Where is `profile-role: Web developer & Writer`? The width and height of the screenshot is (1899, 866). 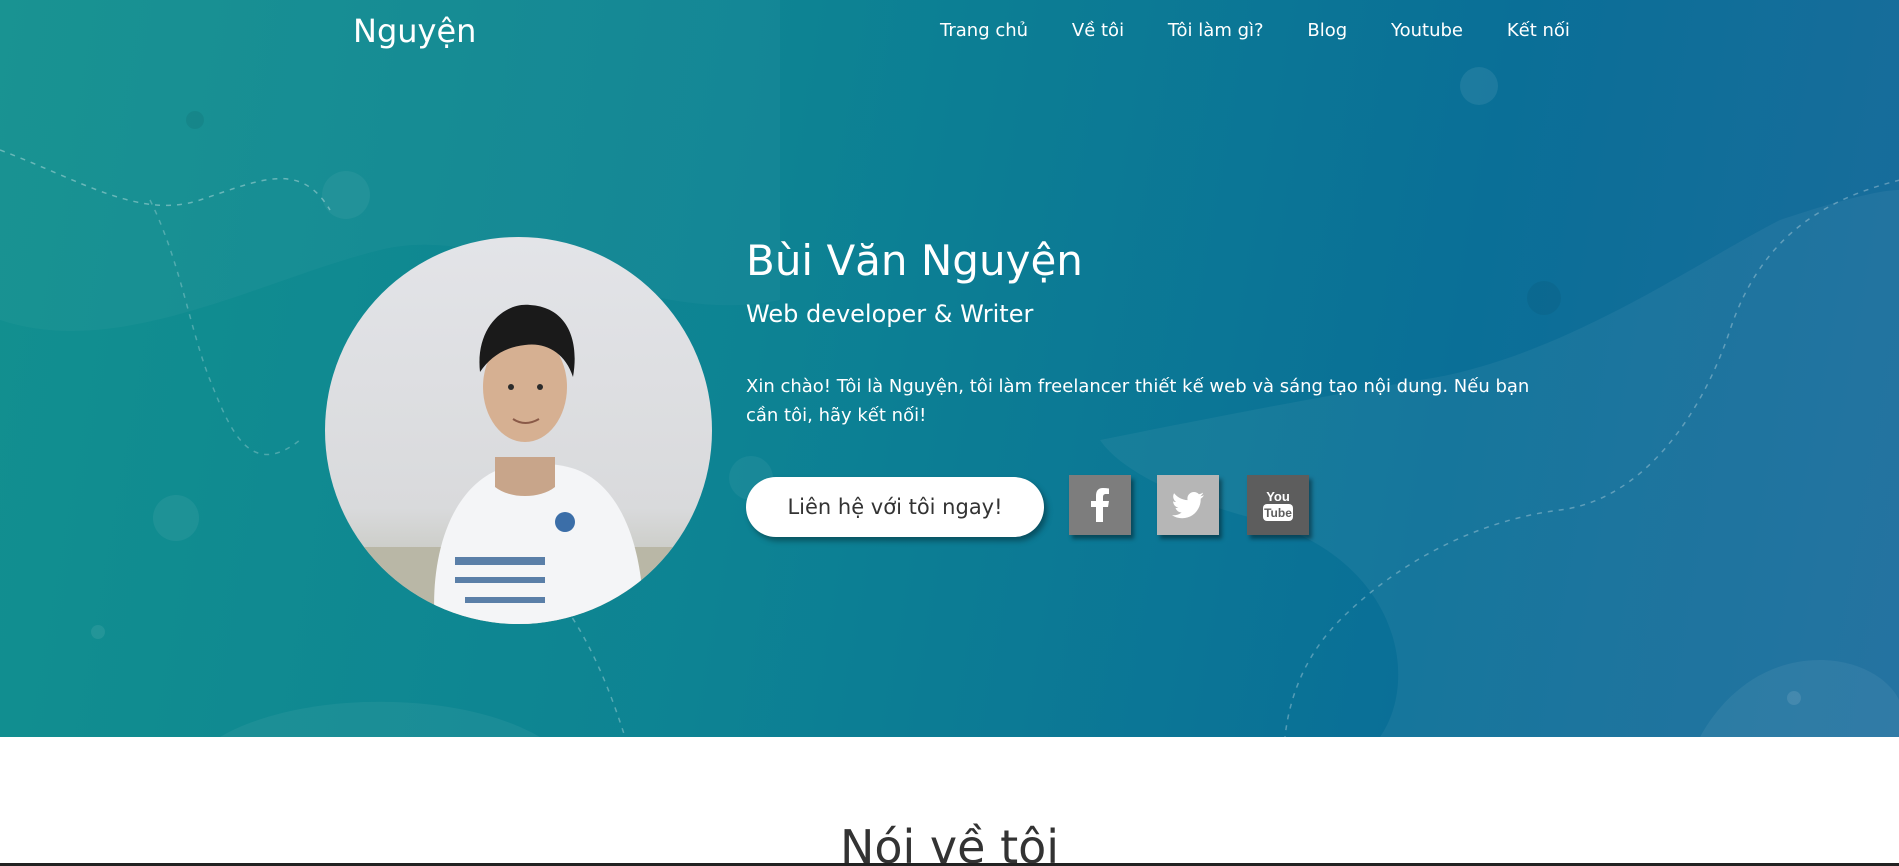 profile-role: Web developer & Writer is located at coordinates (890, 314).